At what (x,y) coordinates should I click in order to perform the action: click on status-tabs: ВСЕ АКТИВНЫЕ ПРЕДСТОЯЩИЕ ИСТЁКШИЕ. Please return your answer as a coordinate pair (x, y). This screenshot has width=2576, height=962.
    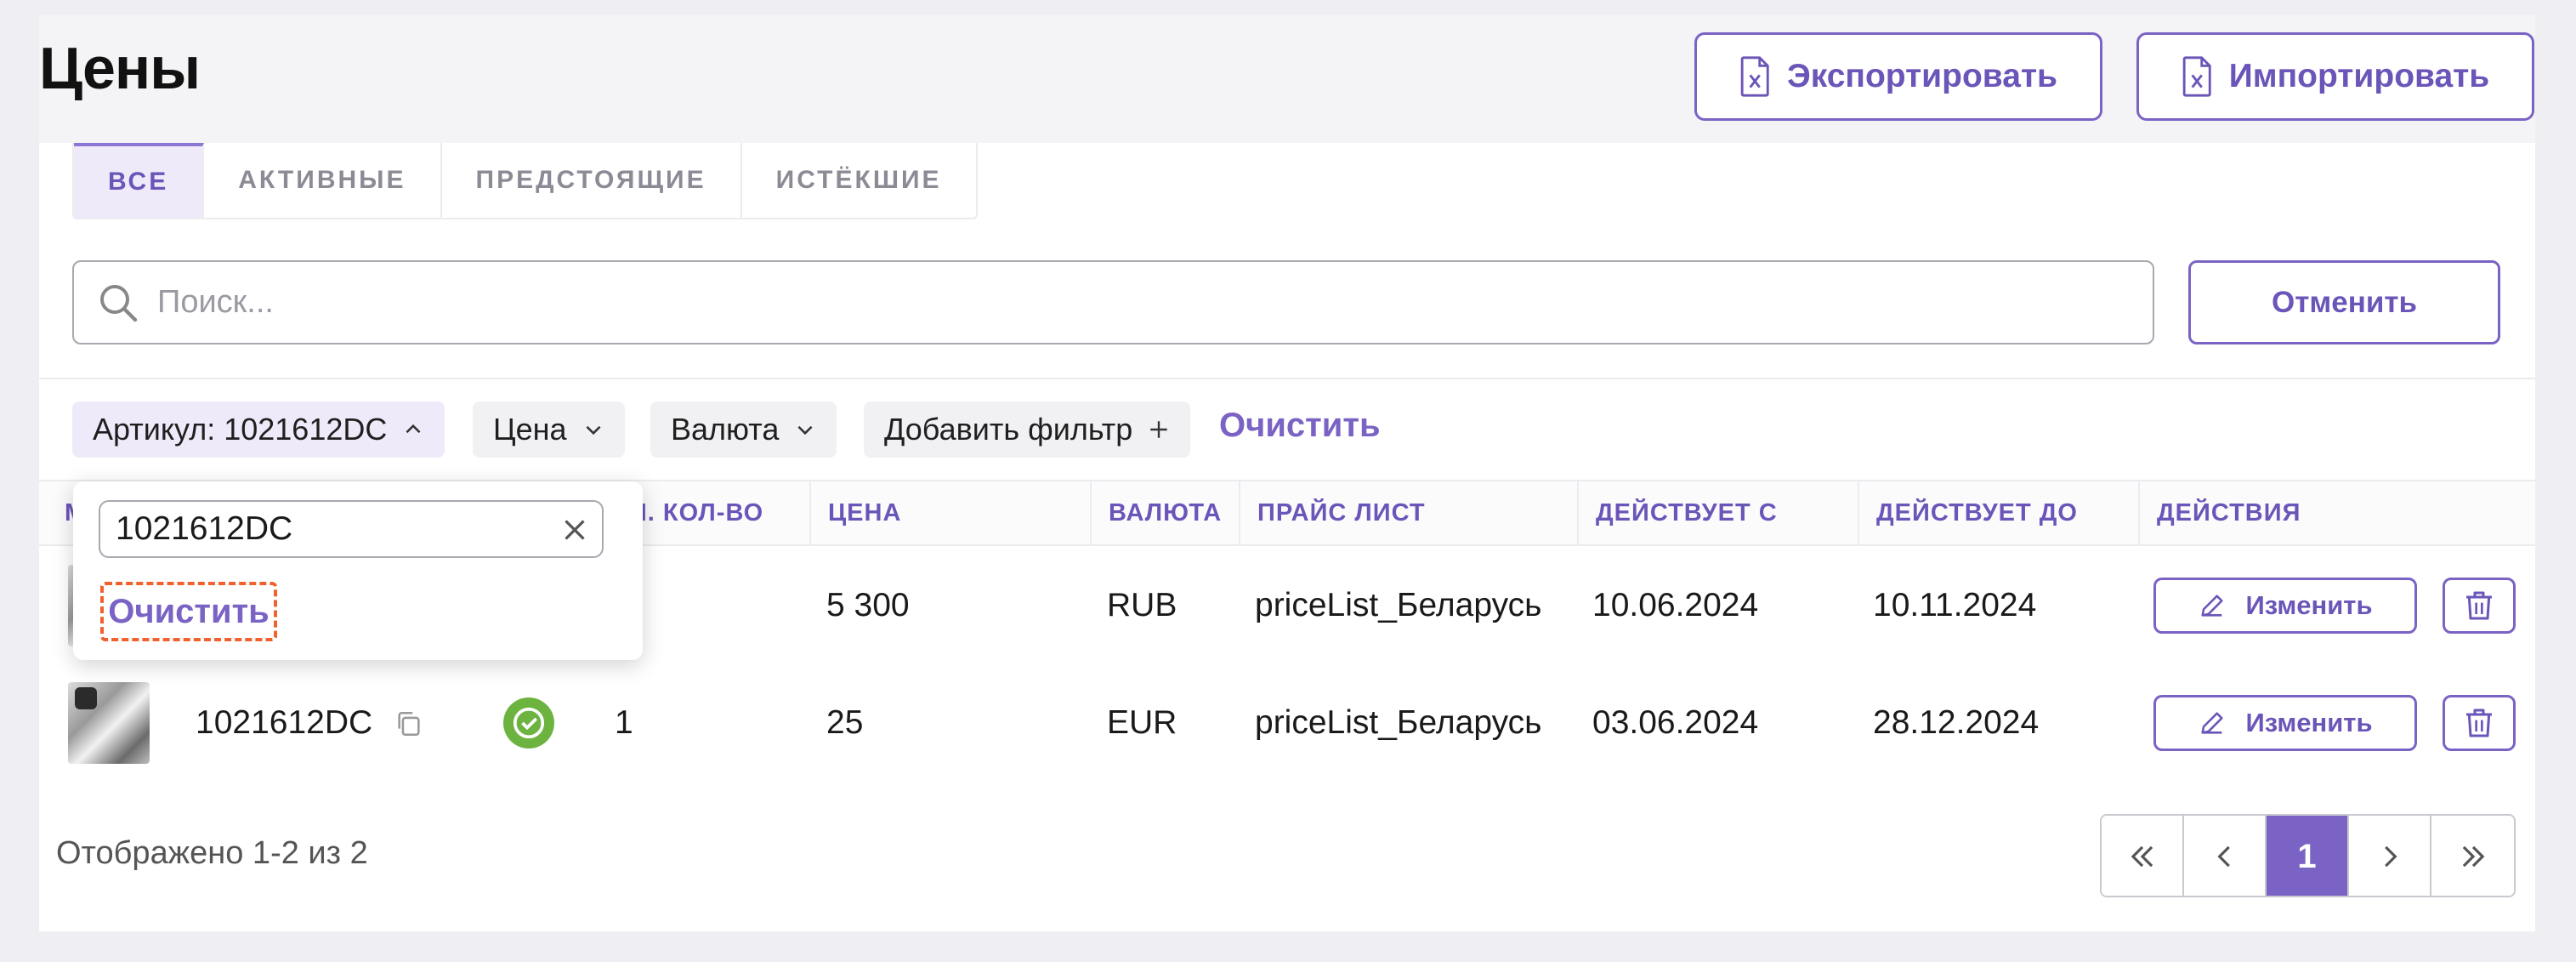
    Looking at the image, I should click on (525, 181).